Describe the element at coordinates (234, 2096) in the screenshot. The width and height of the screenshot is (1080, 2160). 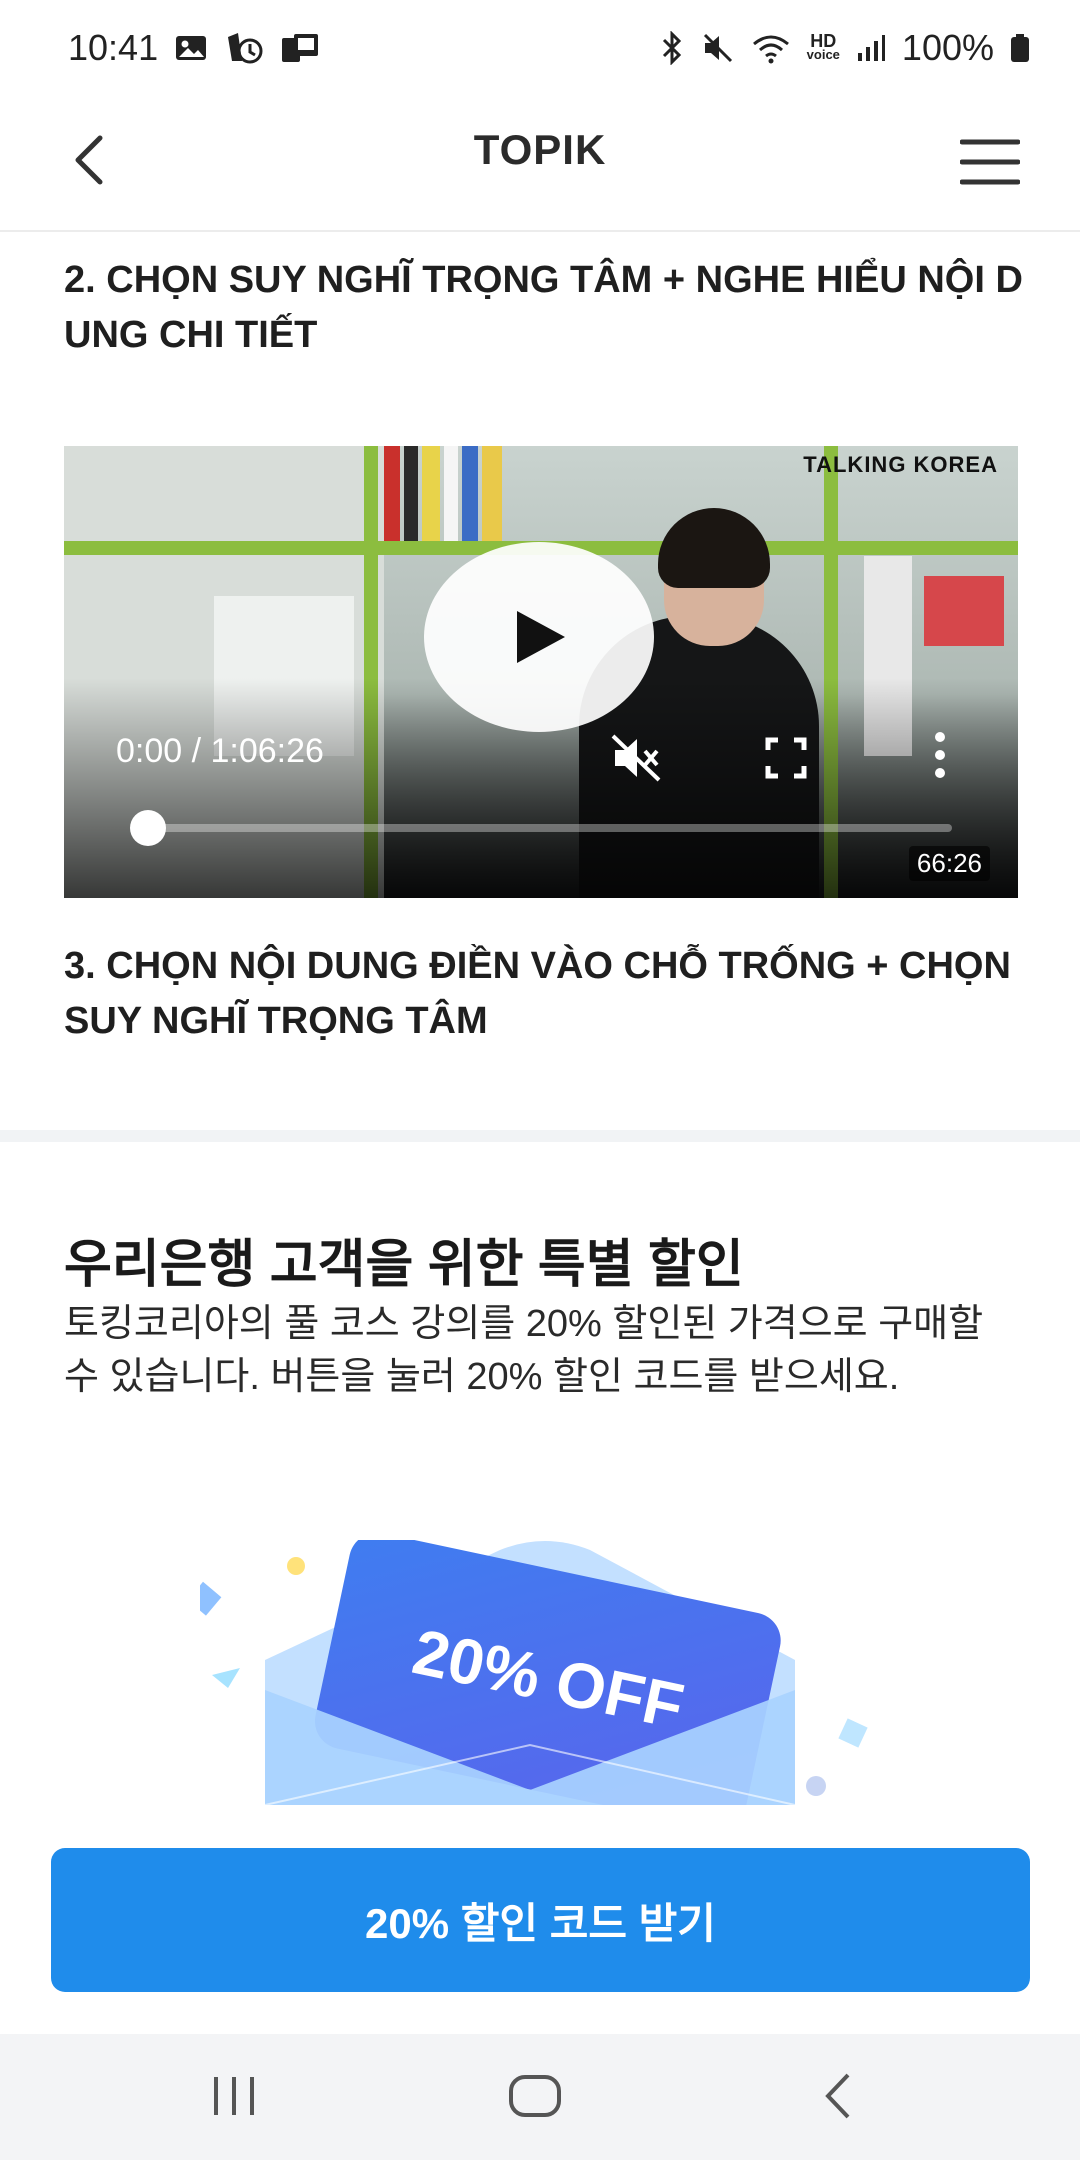
I see `recent-apps-icon` at that location.